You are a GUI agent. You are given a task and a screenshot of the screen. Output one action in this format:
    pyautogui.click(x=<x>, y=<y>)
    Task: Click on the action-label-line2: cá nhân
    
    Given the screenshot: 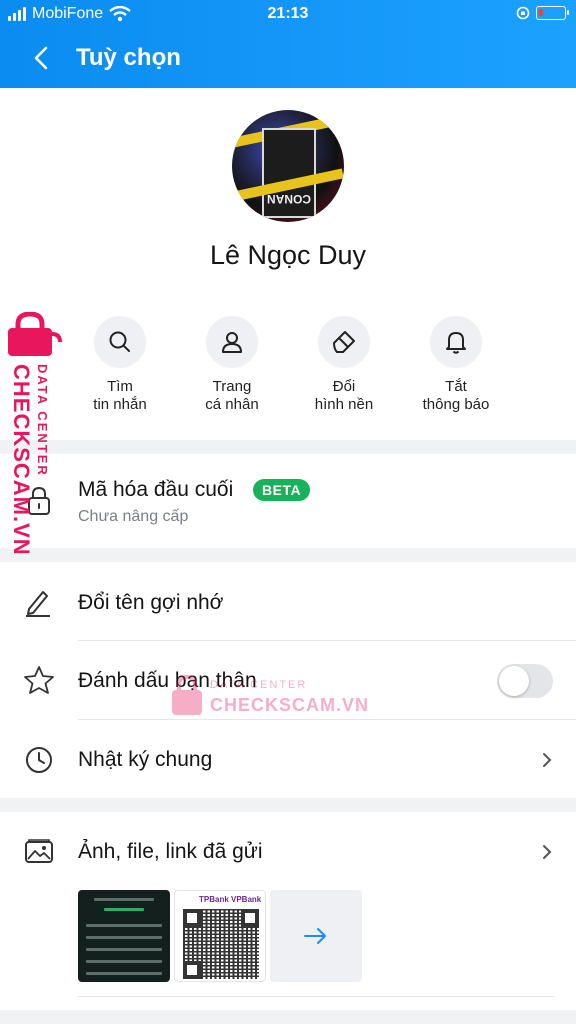 What is the action you would take?
    pyautogui.click(x=232, y=404)
    